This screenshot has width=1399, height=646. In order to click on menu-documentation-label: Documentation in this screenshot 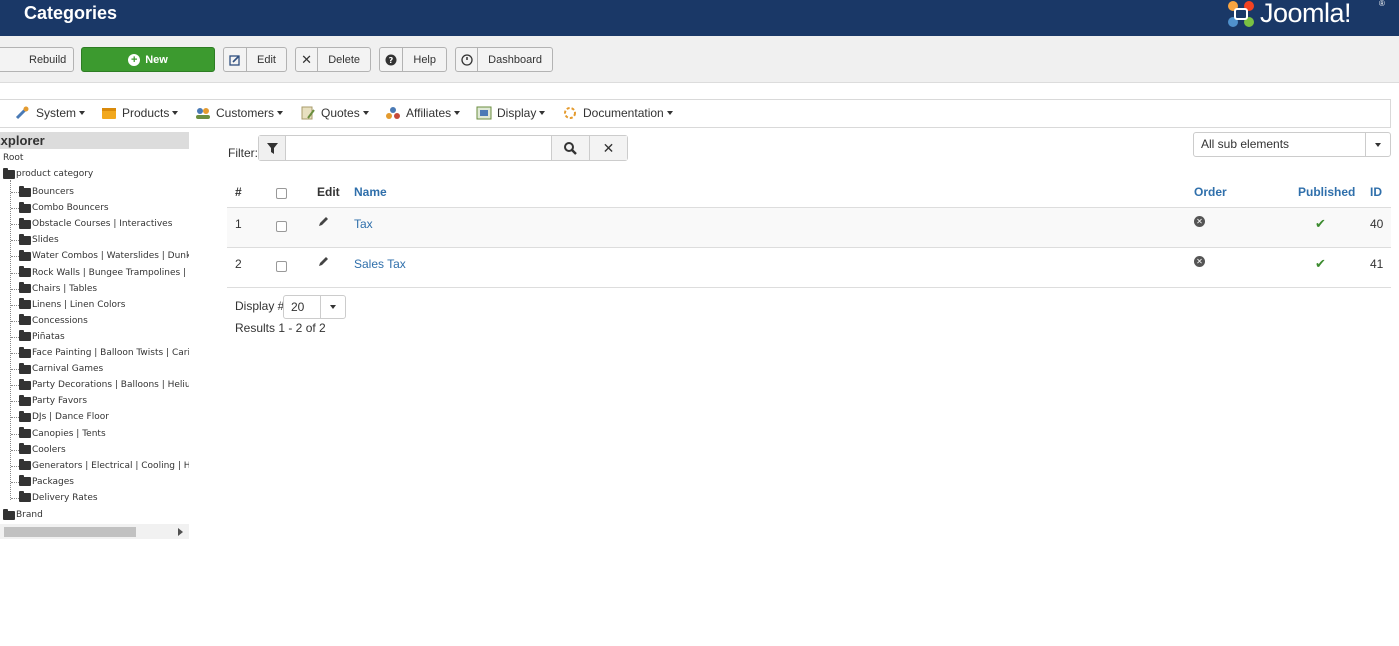, I will do `click(623, 113)`.